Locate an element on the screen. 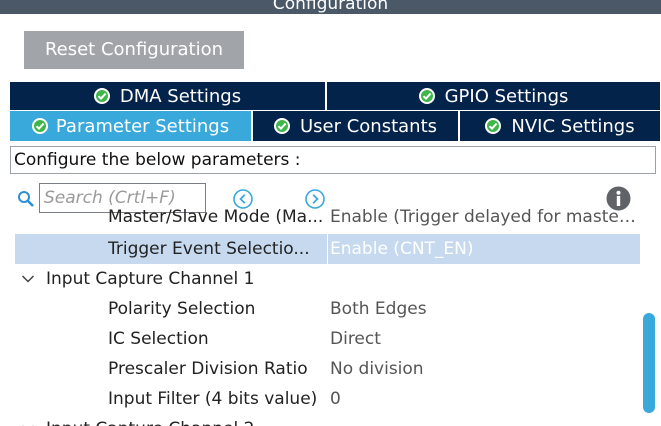  param-name: IC Selection is located at coordinates (158, 339).